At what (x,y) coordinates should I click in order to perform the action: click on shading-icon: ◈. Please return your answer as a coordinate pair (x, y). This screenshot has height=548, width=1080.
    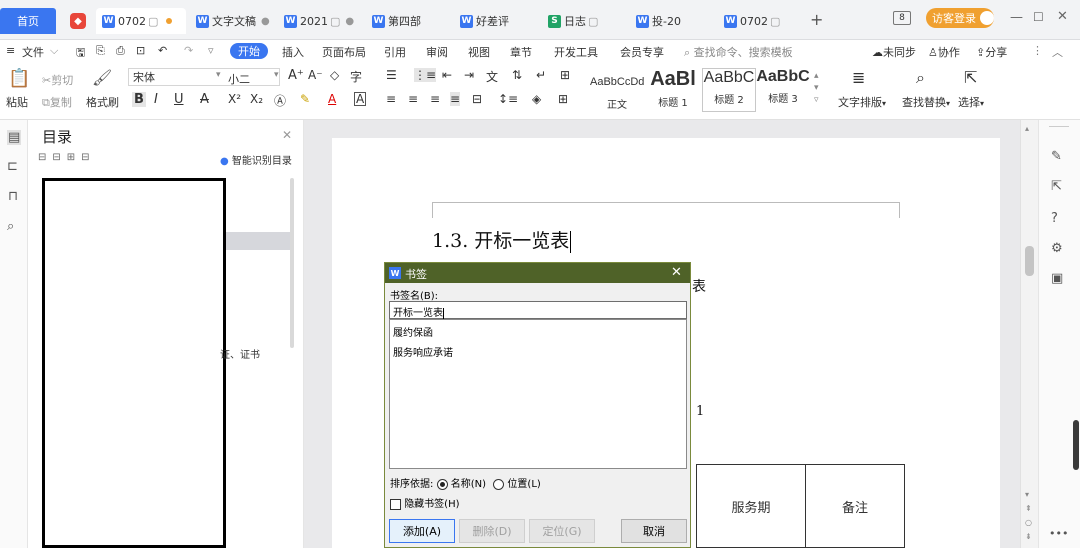
    Looking at the image, I should click on (536, 99).